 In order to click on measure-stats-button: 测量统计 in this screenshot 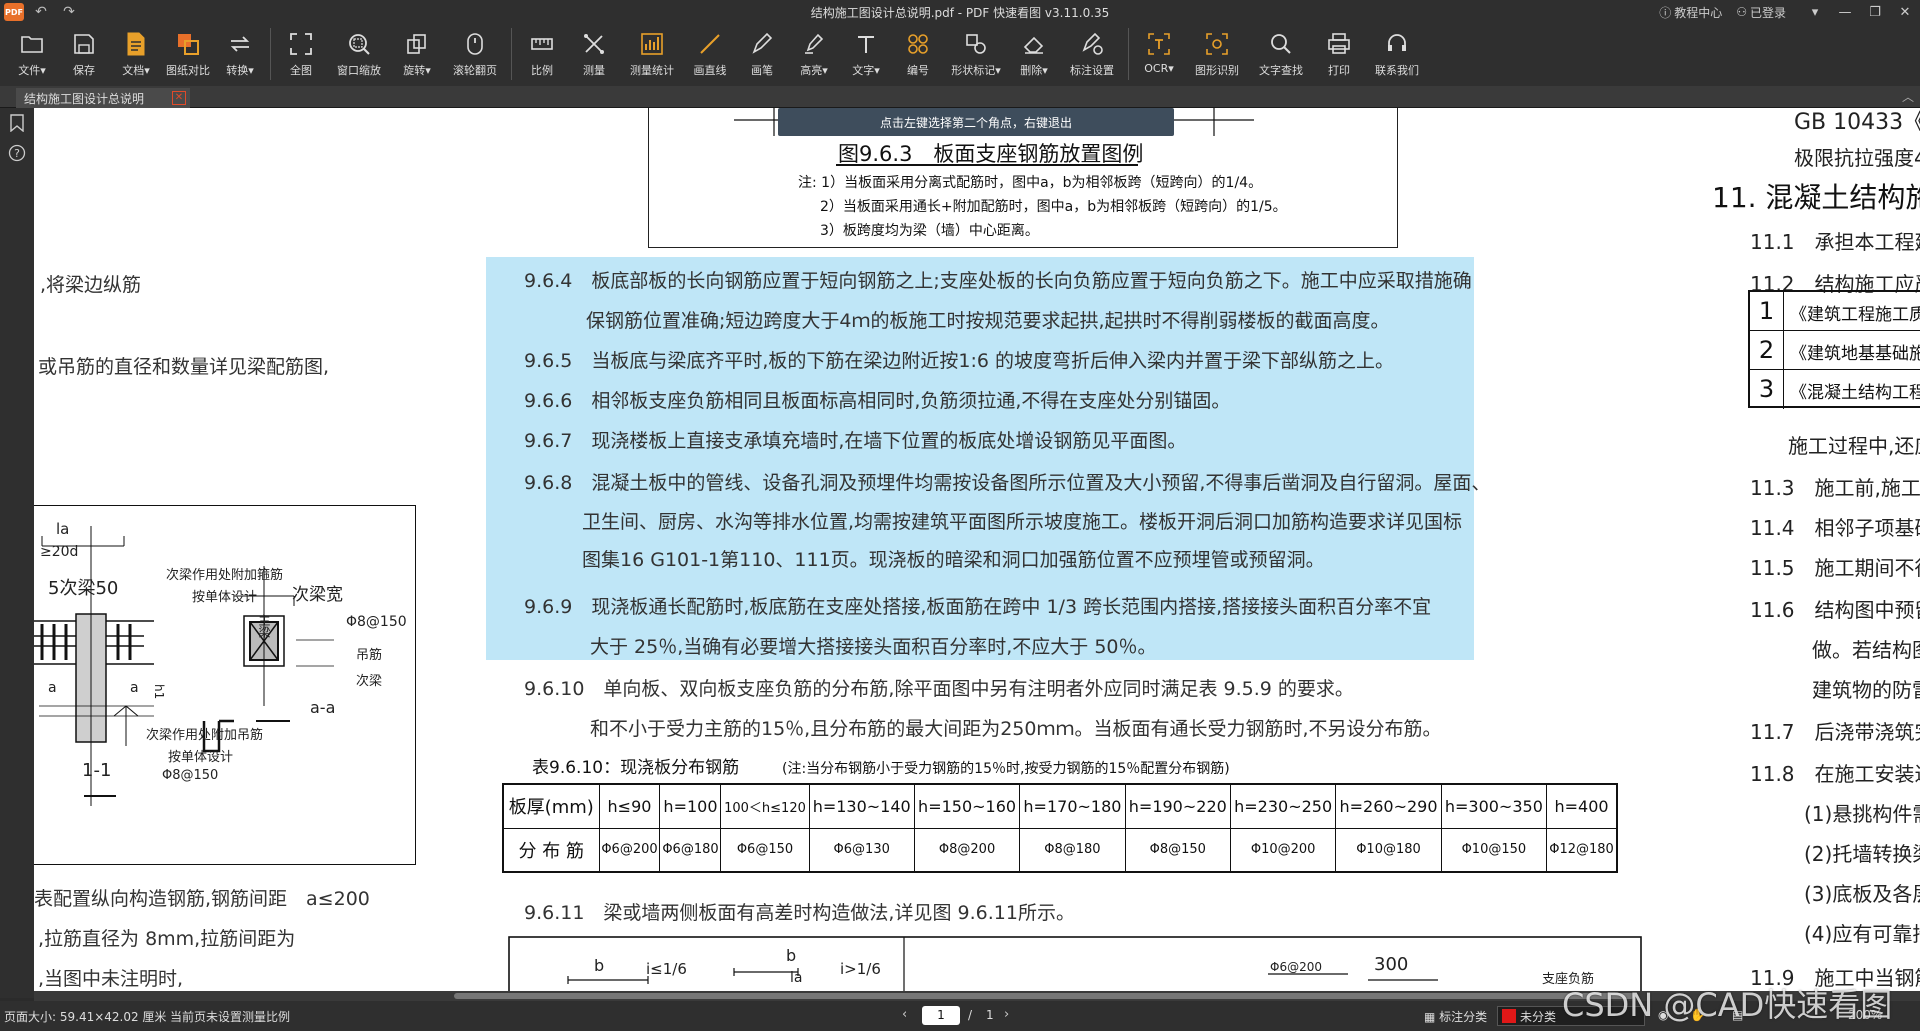, I will do `click(652, 53)`.